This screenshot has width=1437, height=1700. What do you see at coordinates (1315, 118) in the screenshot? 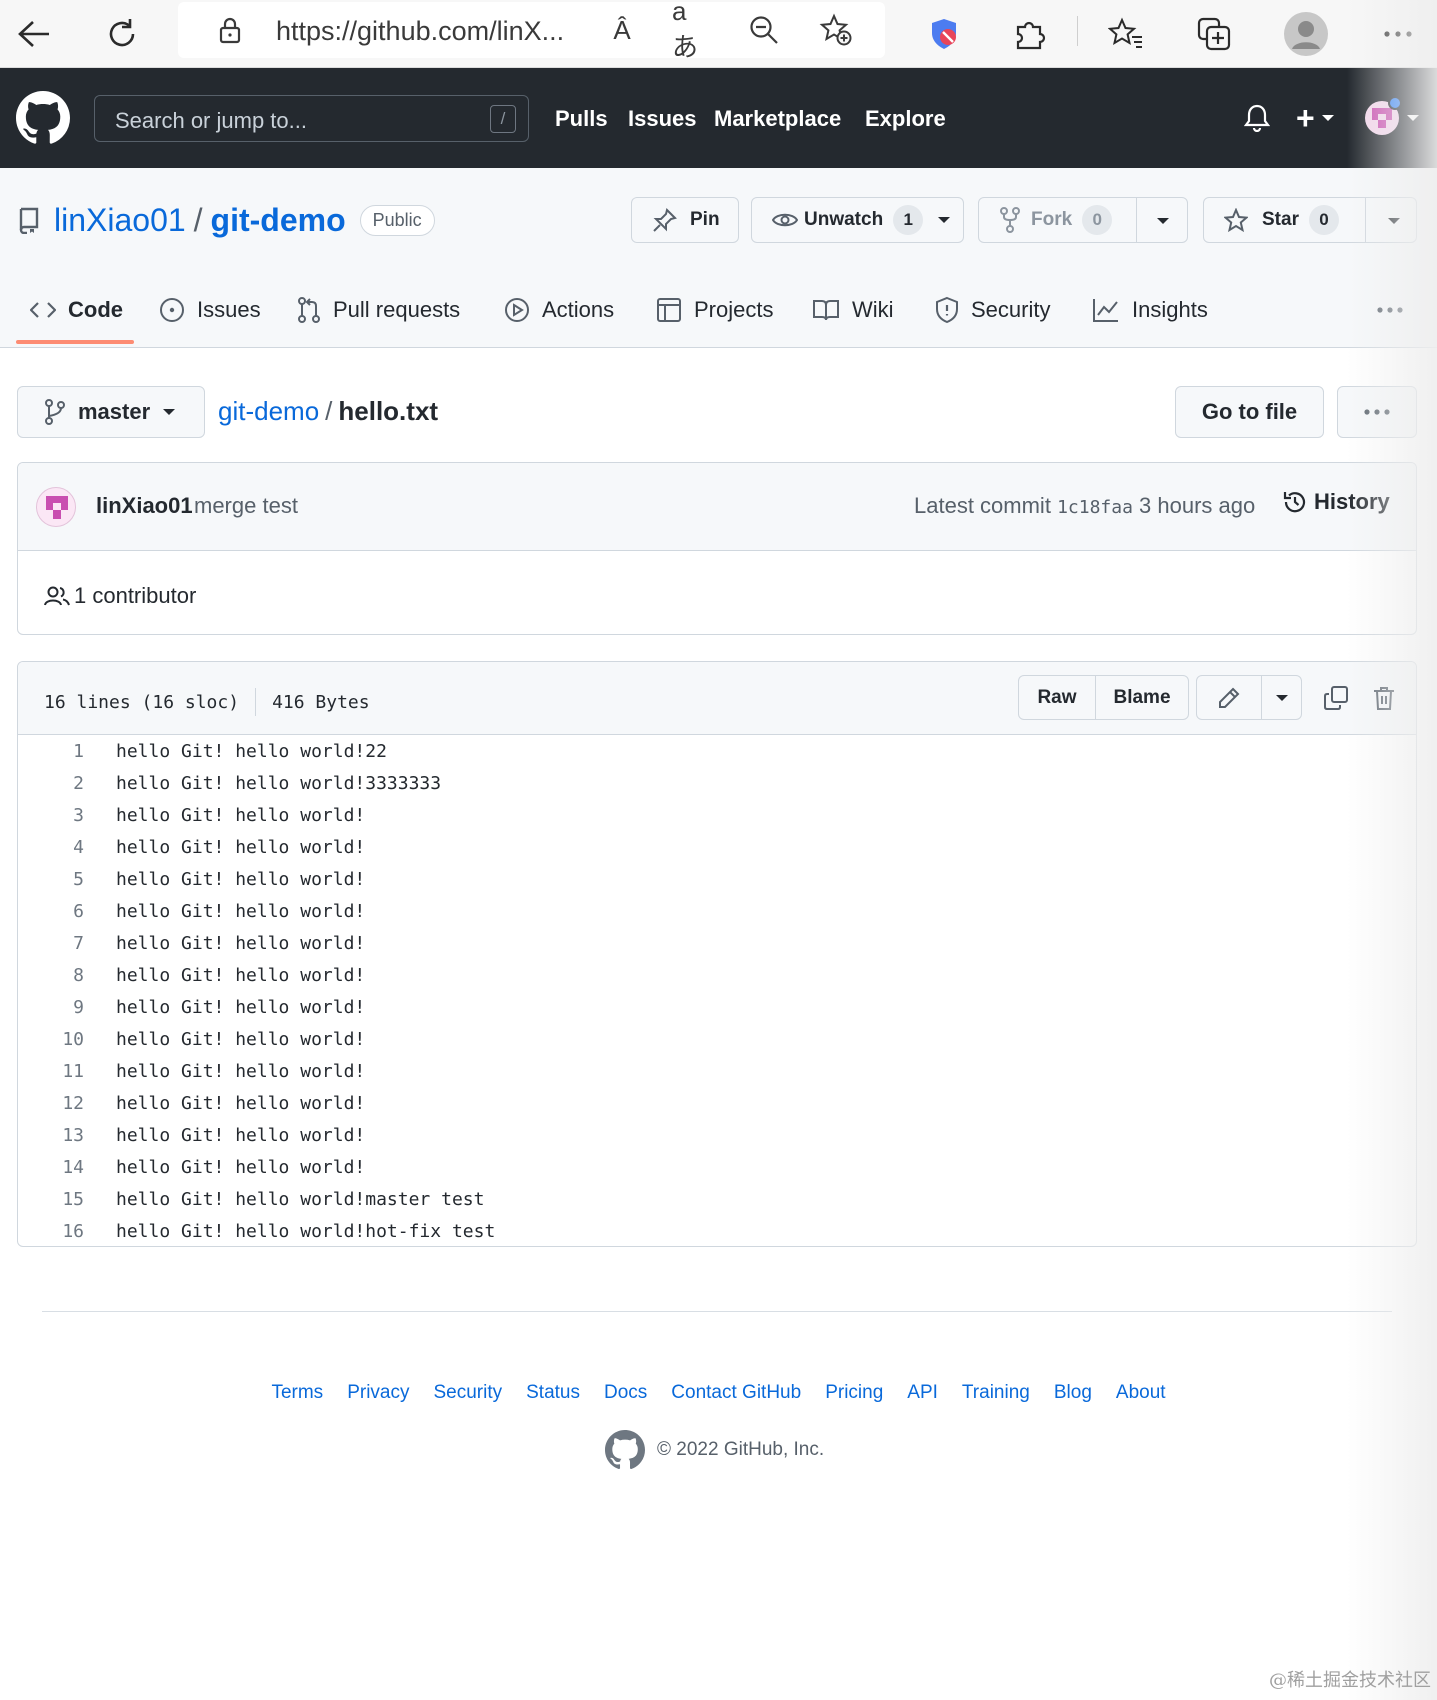
I see `create-new-menu: +` at bounding box center [1315, 118].